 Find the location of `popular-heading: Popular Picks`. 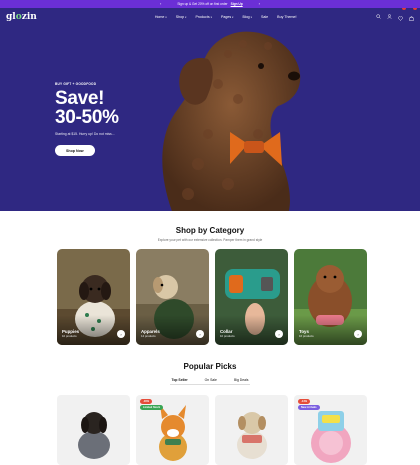

popular-heading: Popular Picks is located at coordinates (210, 366).